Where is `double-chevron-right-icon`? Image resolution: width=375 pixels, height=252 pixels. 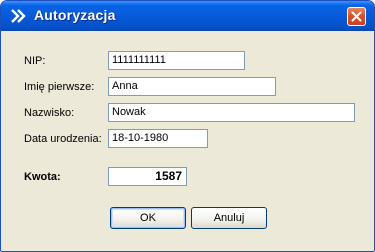 double-chevron-right-icon is located at coordinates (20, 16).